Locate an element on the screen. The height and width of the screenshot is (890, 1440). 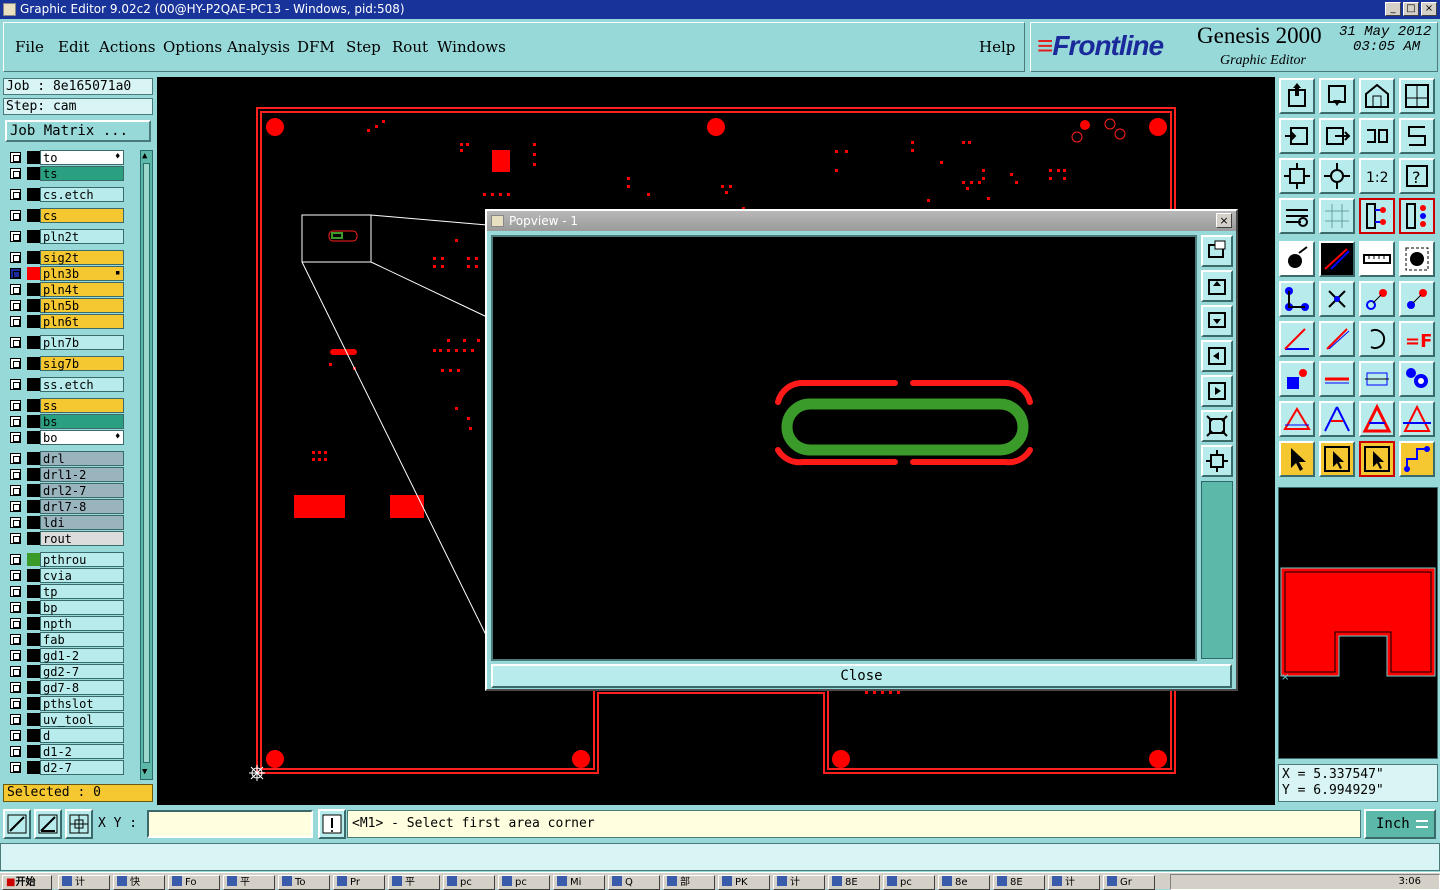
layer-name: tp is located at coordinates (82, 591).